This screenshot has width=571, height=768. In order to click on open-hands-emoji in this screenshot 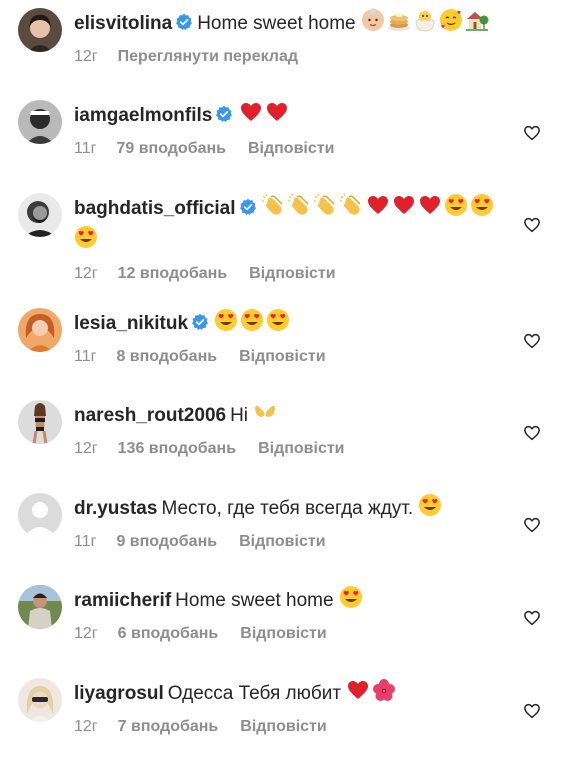, I will do `click(265, 416)`.